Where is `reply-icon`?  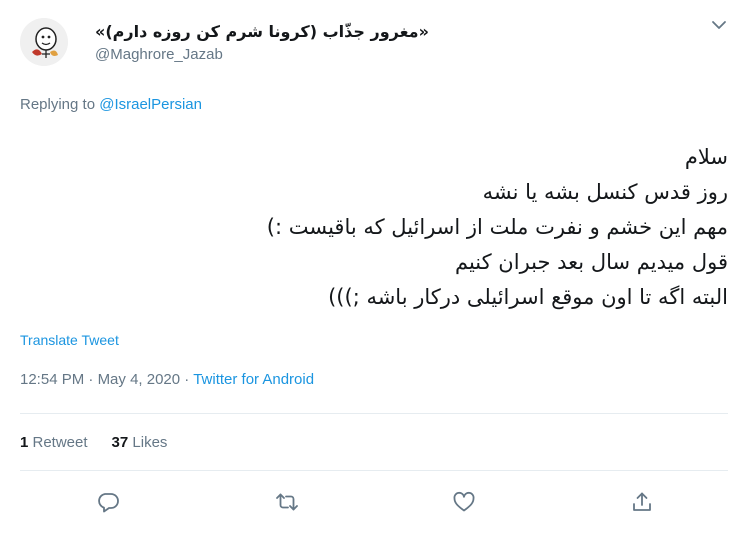
reply-icon is located at coordinates (108, 502).